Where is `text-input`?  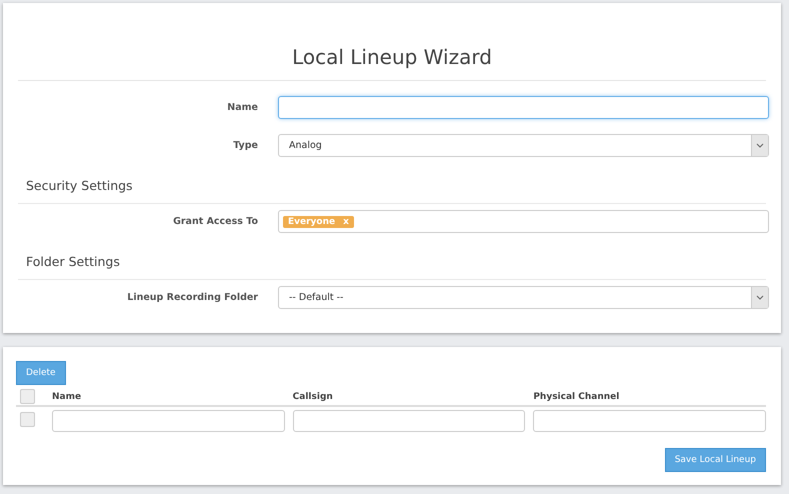 text-input is located at coordinates (523, 107).